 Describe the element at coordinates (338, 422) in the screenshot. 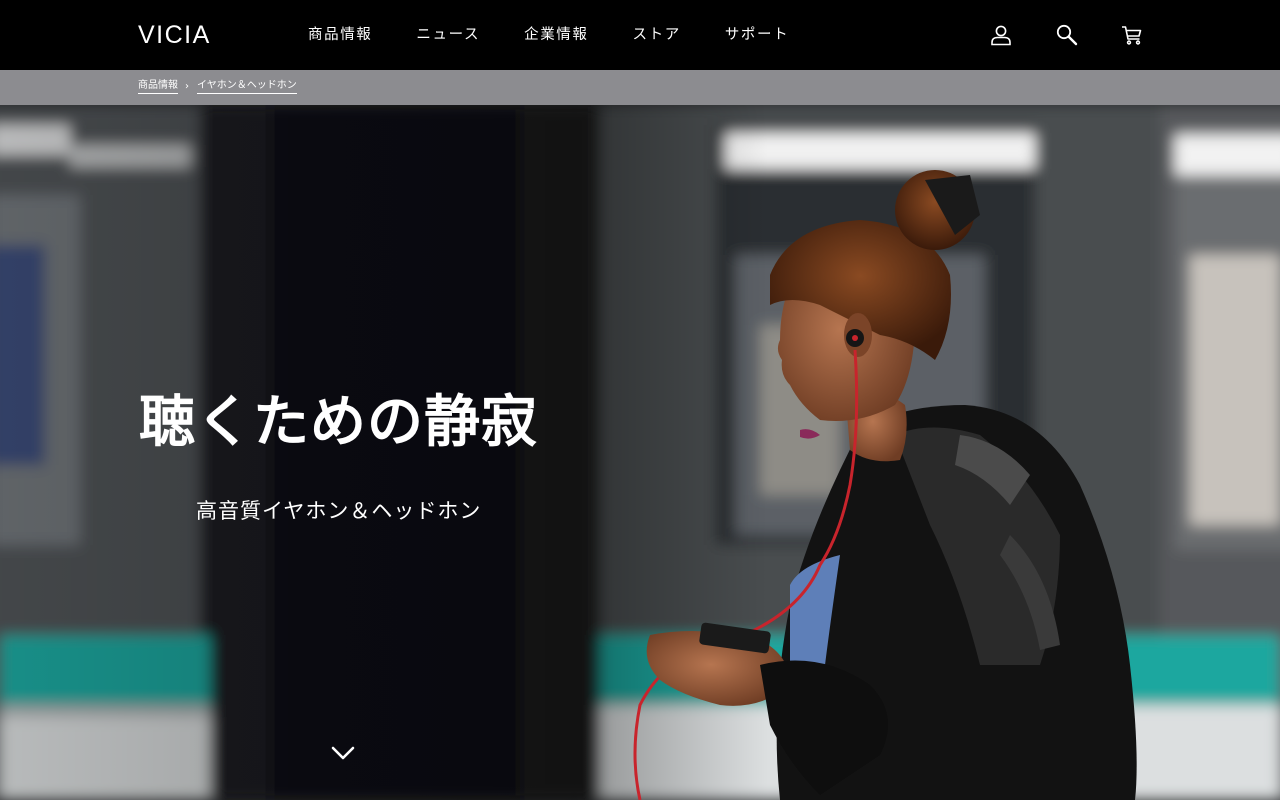

I see `hero-headline: 聴くための静寂` at that location.